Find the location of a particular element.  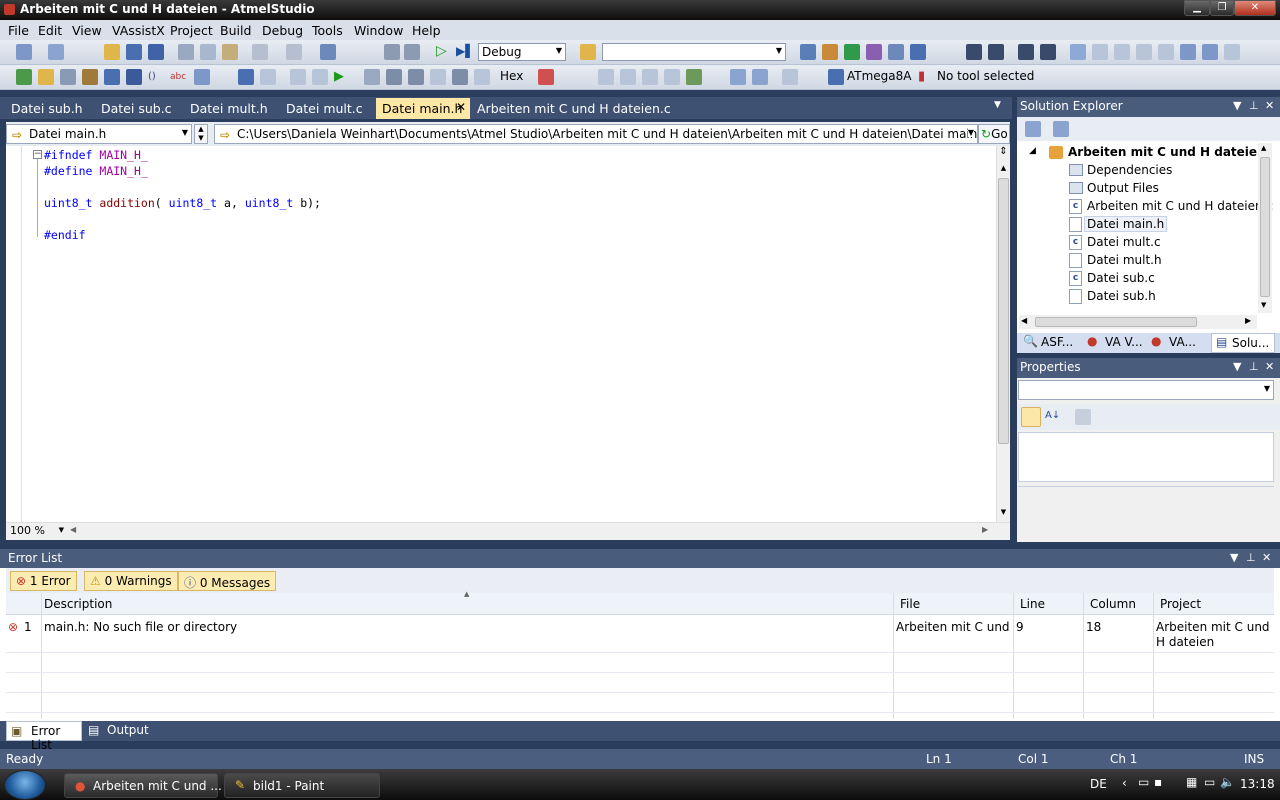

tree-item-output-files: Output Files is located at coordinates (1123, 188).